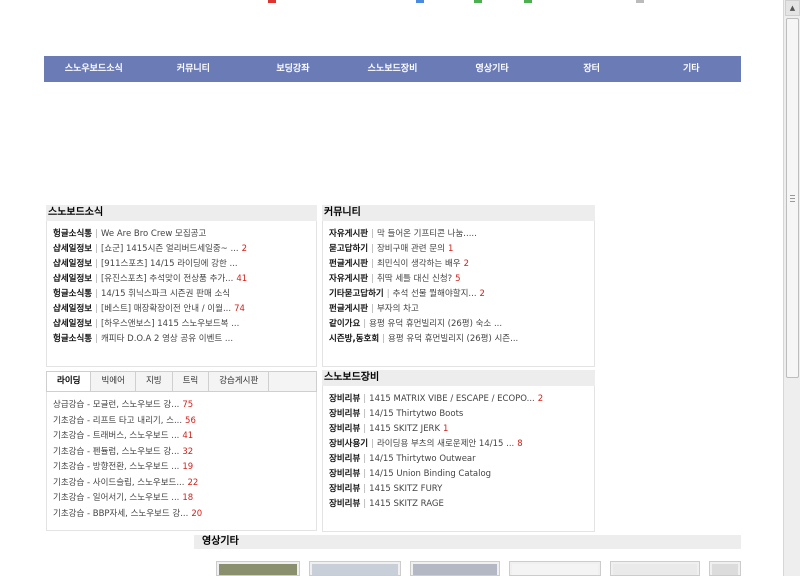 The image size is (800, 576). What do you see at coordinates (354, 339) in the screenshot?
I see `item-category: 시즌방,동호회` at bounding box center [354, 339].